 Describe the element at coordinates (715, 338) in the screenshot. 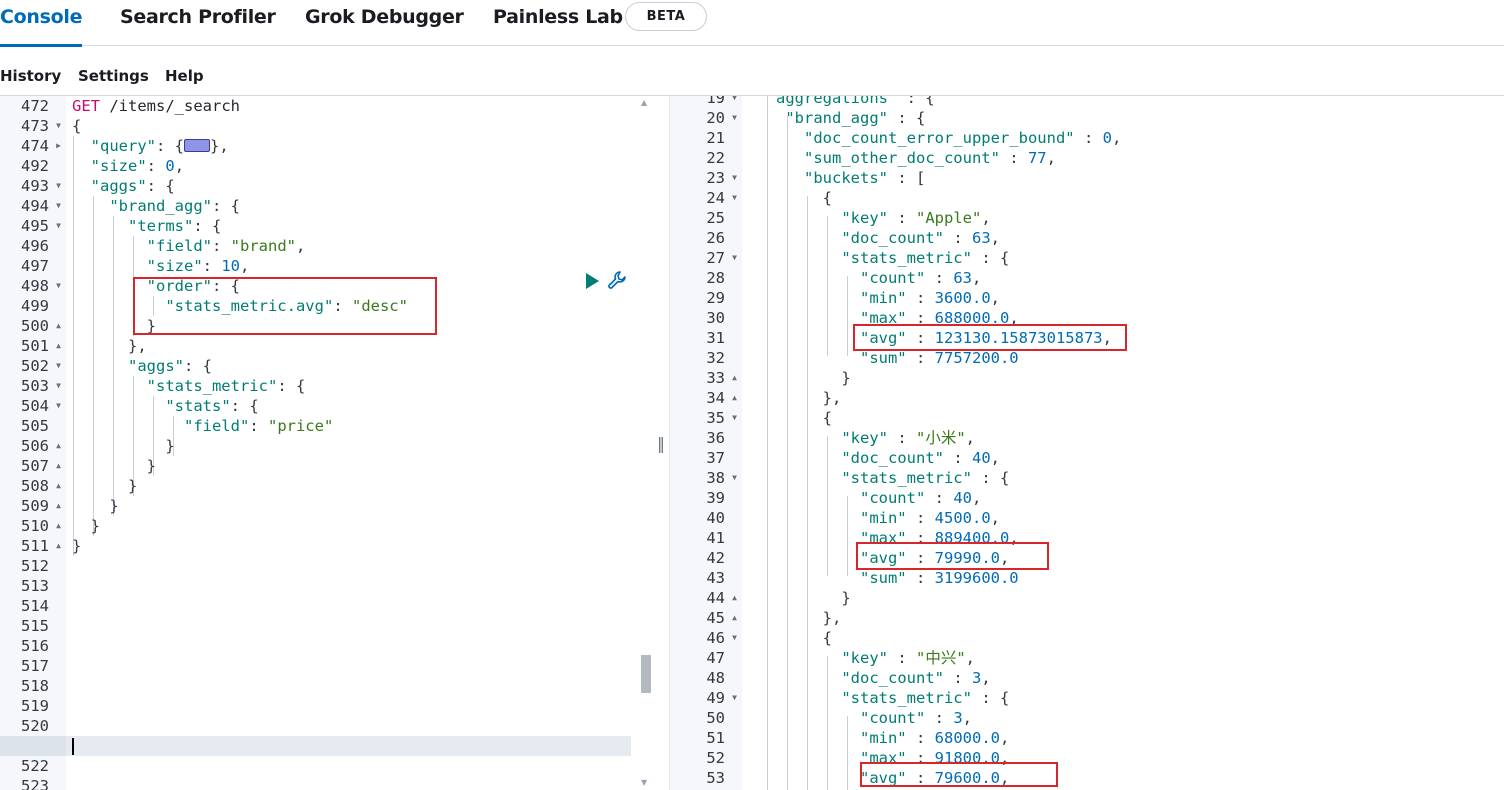

I see `response-line-number: 31` at that location.